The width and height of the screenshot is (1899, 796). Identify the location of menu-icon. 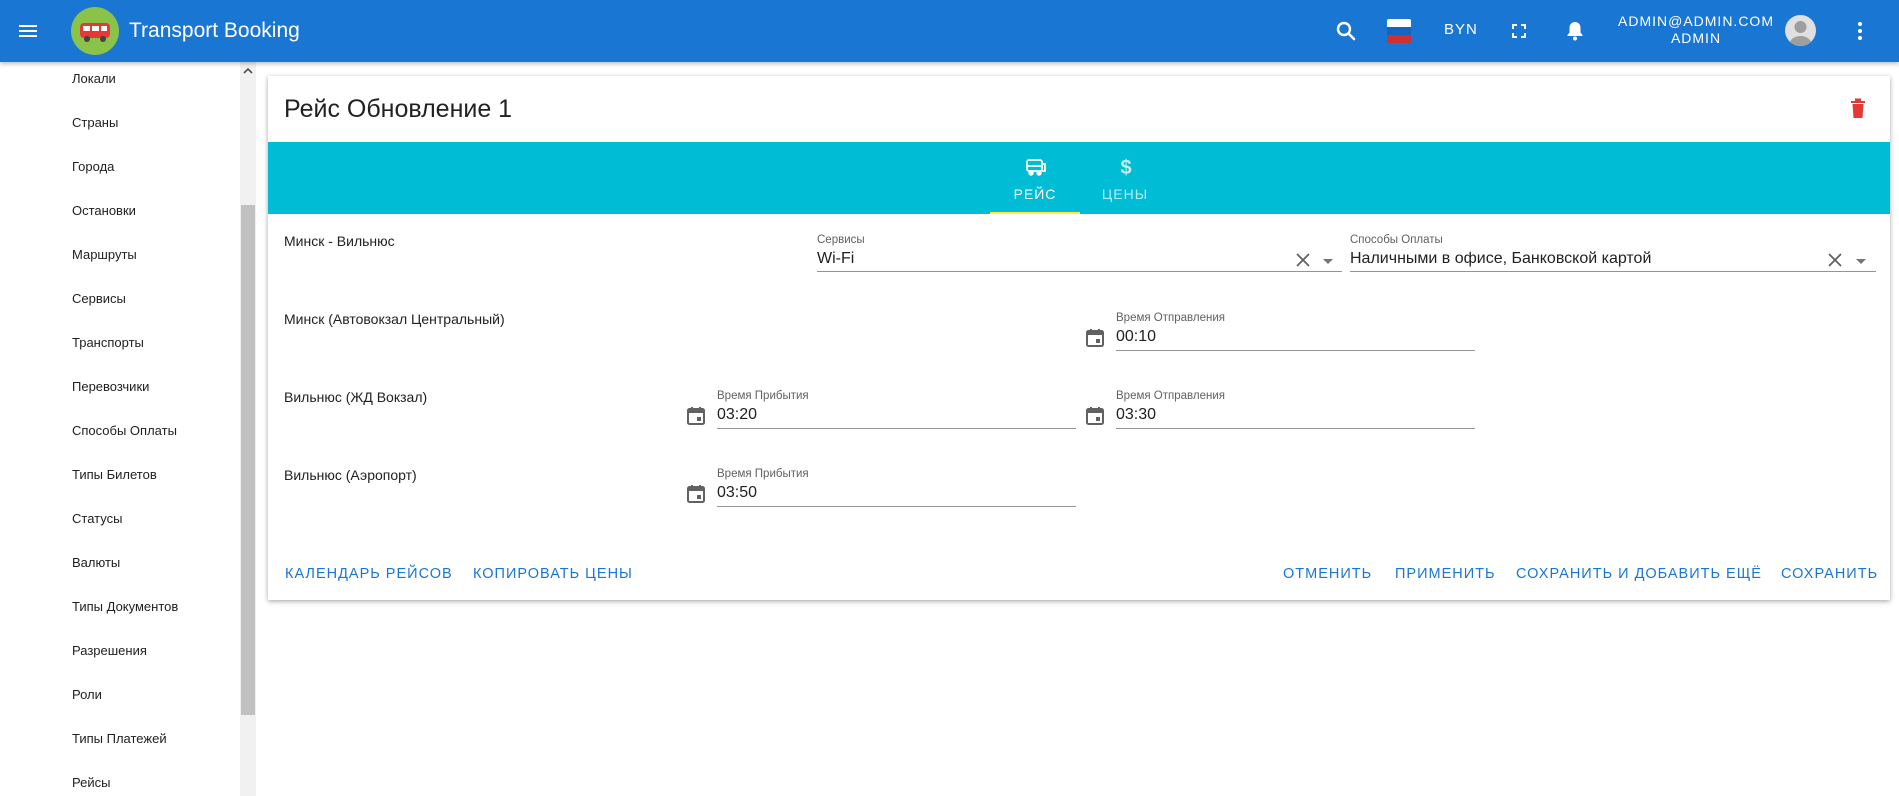
(28, 31).